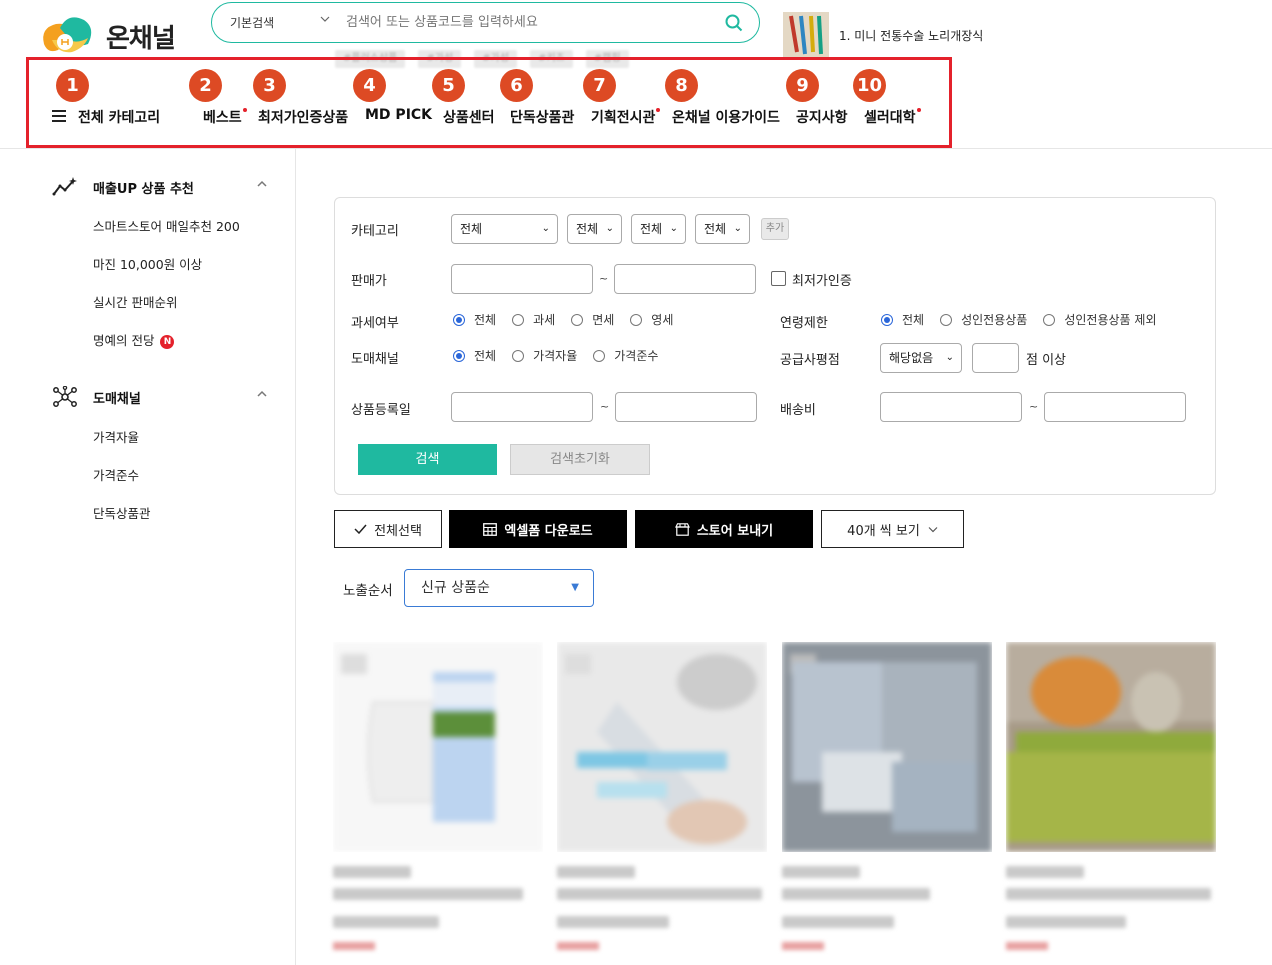  Describe the element at coordinates (869, 85) in the screenshot. I see `nav-number-badge: 10` at that location.